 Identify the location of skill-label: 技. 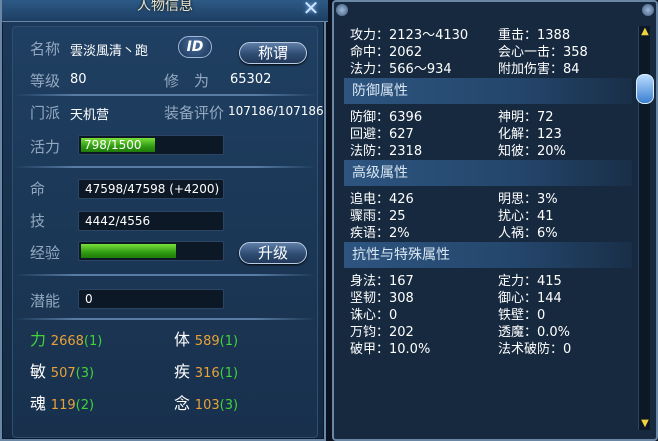
(38, 221).